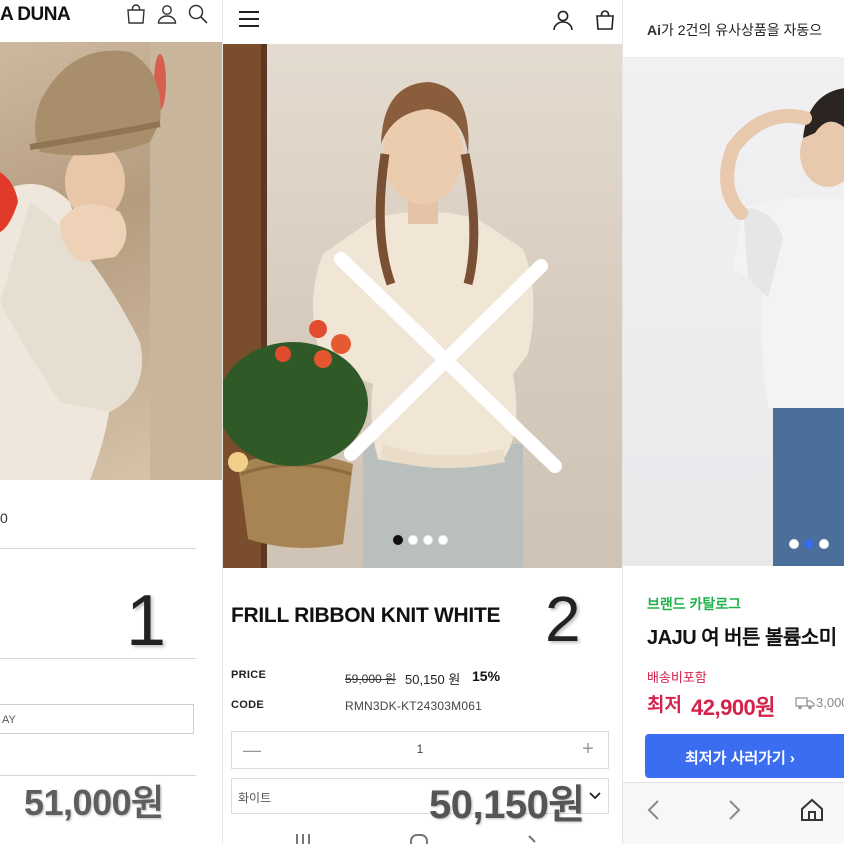  What do you see at coordinates (254, 797) in the screenshot?
I see `selected-option: 화이트` at bounding box center [254, 797].